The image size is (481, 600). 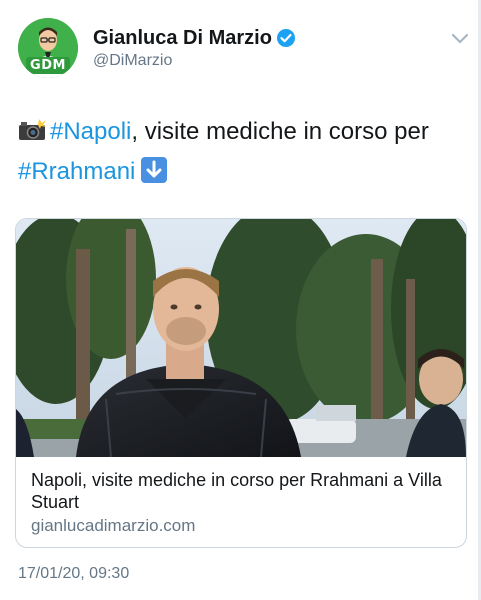 I want to click on camera-flash-icon, so click(x=32, y=129).